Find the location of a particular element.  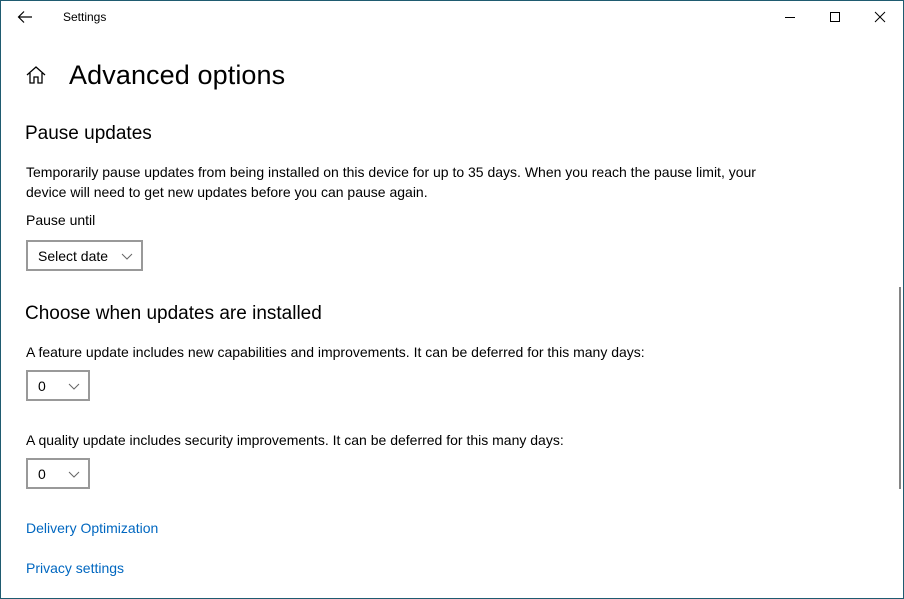

pause-updates-heading: Pause updates is located at coordinates (88, 133).